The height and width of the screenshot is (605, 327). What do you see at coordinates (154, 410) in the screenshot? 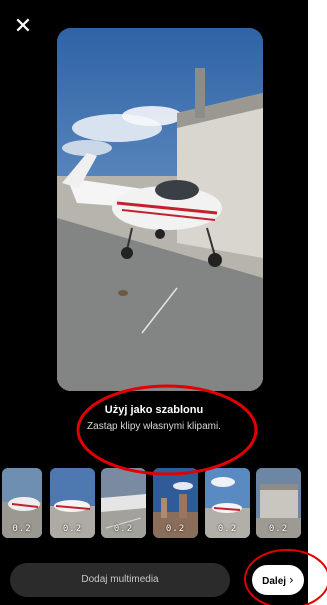
I see `template-title: Użyj jako szablonu` at bounding box center [154, 410].